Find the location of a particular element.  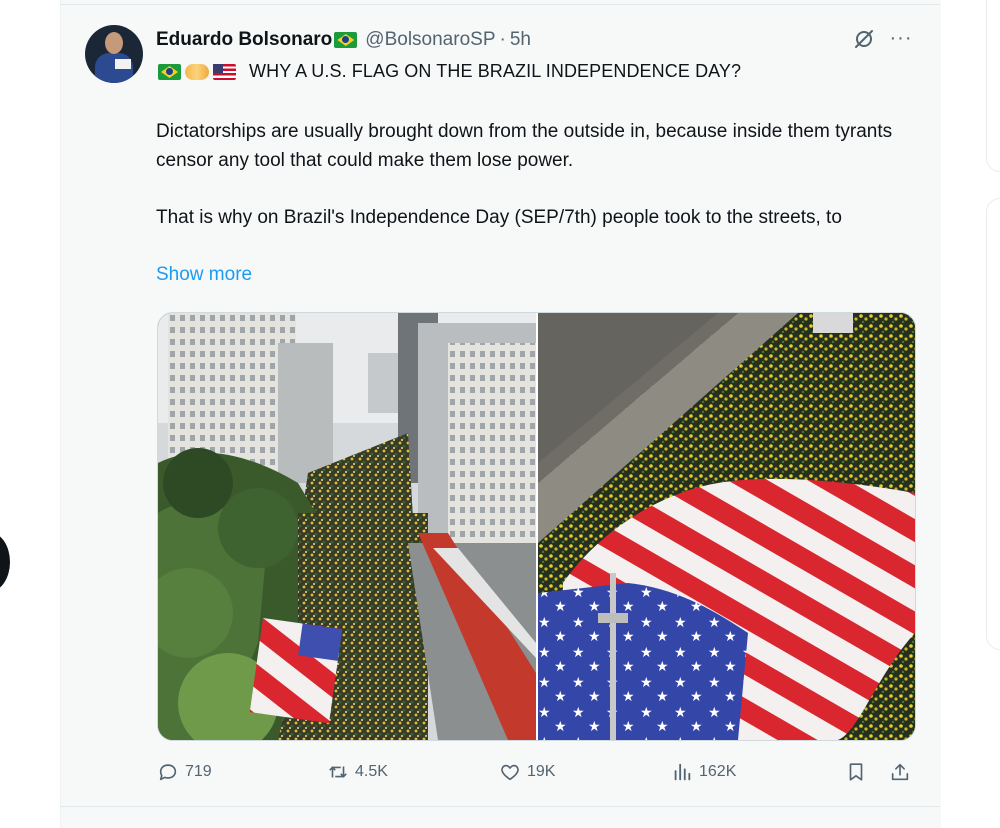

avatar is located at coordinates (114, 54).